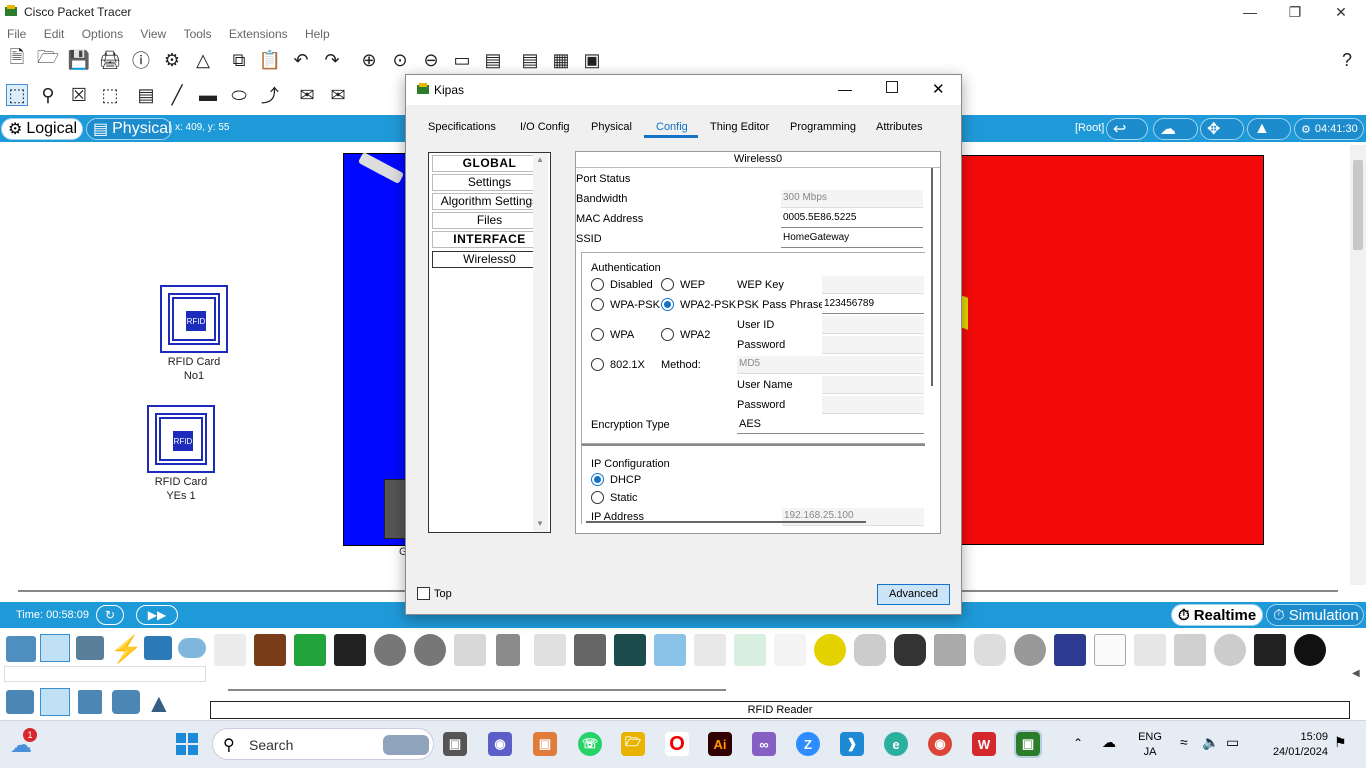  I want to click on tray-overflow-icon: ⌃, so click(1078, 743).